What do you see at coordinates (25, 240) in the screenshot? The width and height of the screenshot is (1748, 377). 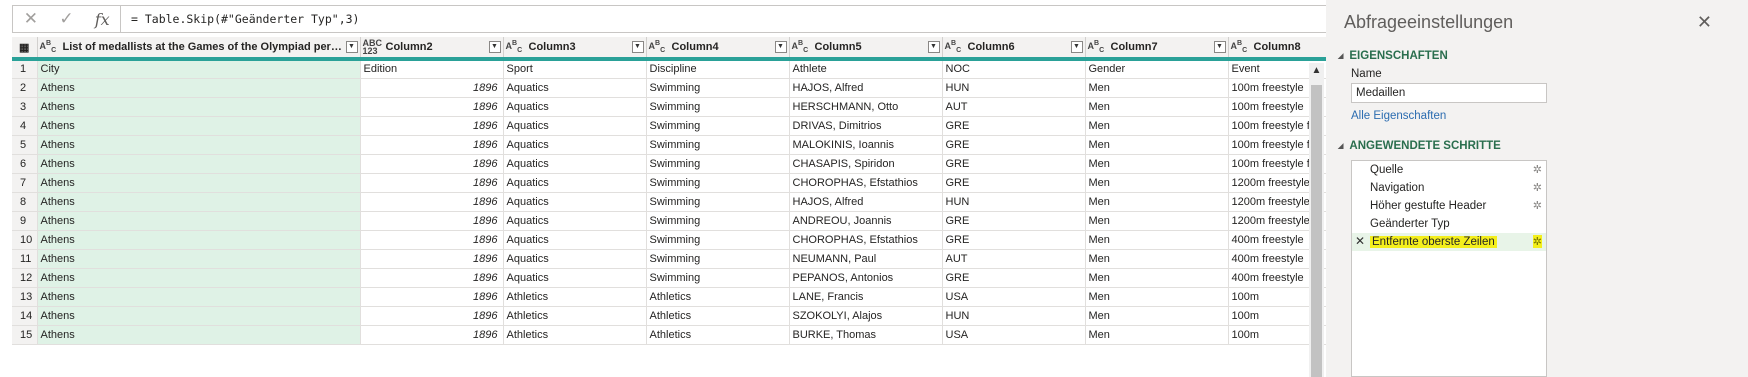 I see `row-number: 10` at bounding box center [25, 240].